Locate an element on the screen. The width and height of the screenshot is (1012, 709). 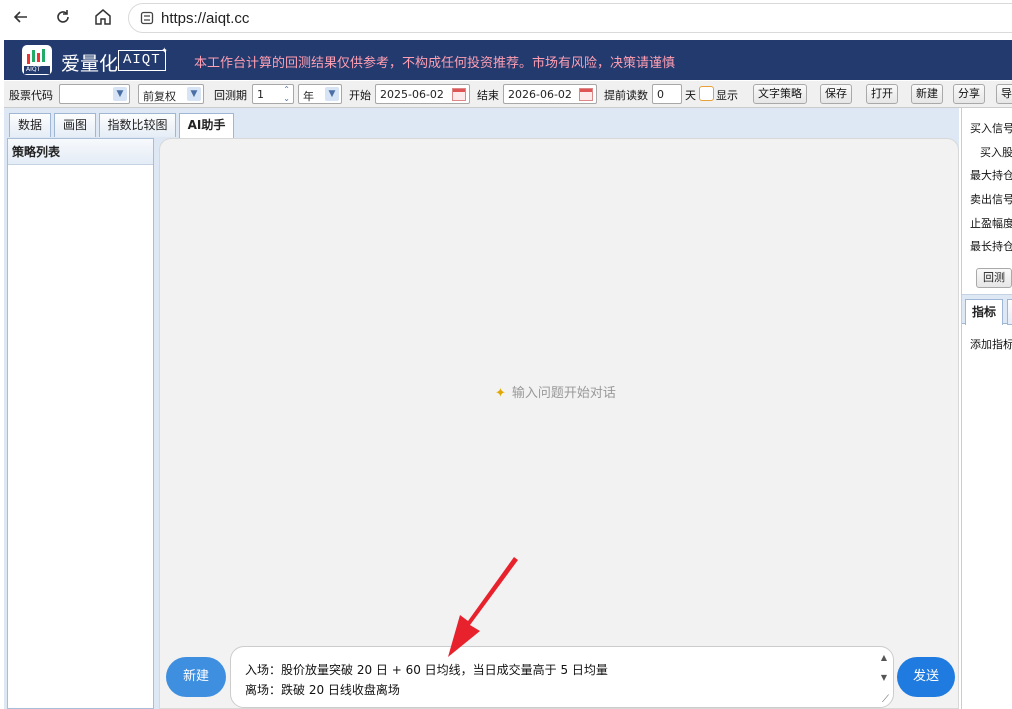
tab-secondary is located at coordinates (1009, 312).